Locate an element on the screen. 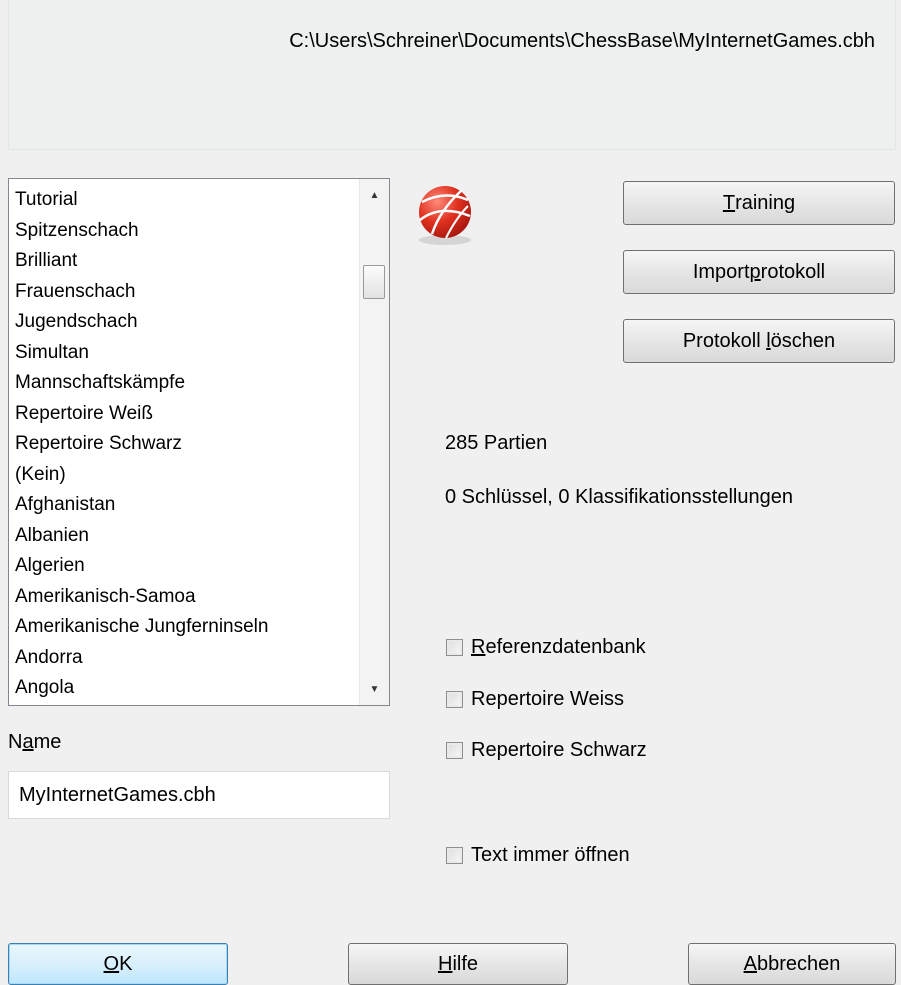 The image size is (901, 985). delete-log-label: öschen is located at coordinates (803, 340).